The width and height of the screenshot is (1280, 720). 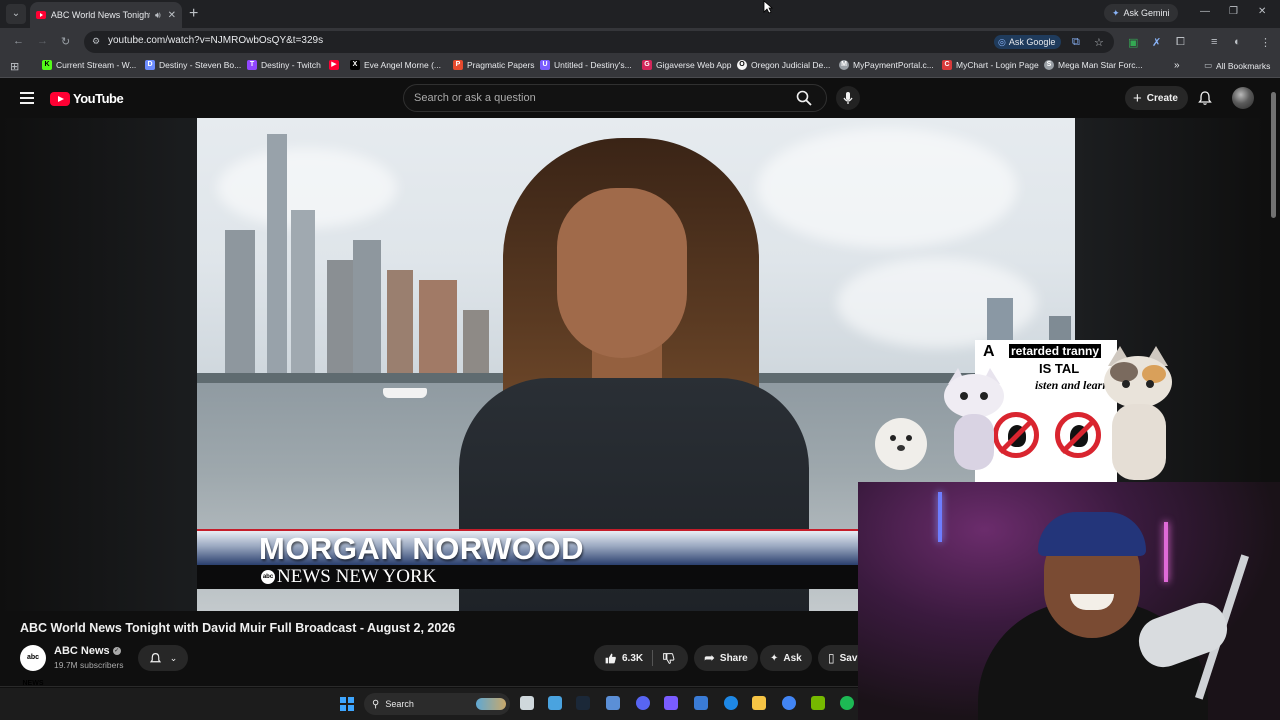 I want to click on youtube-favicon-icon, so click(x=41, y=15).